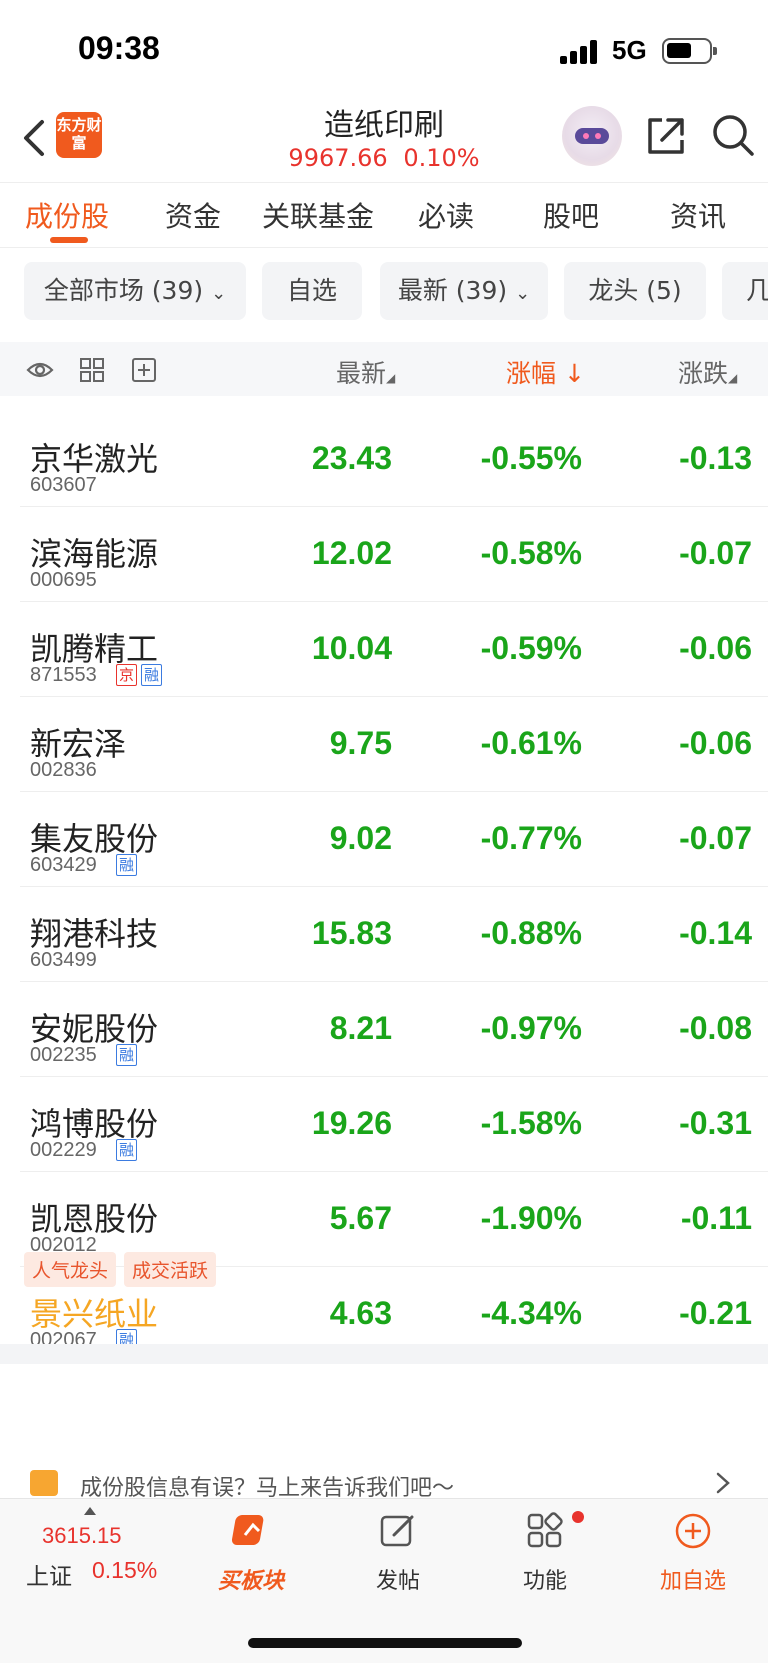  I want to click on stock-tags: 人气龙头 成交活跃, so click(124, 1269).